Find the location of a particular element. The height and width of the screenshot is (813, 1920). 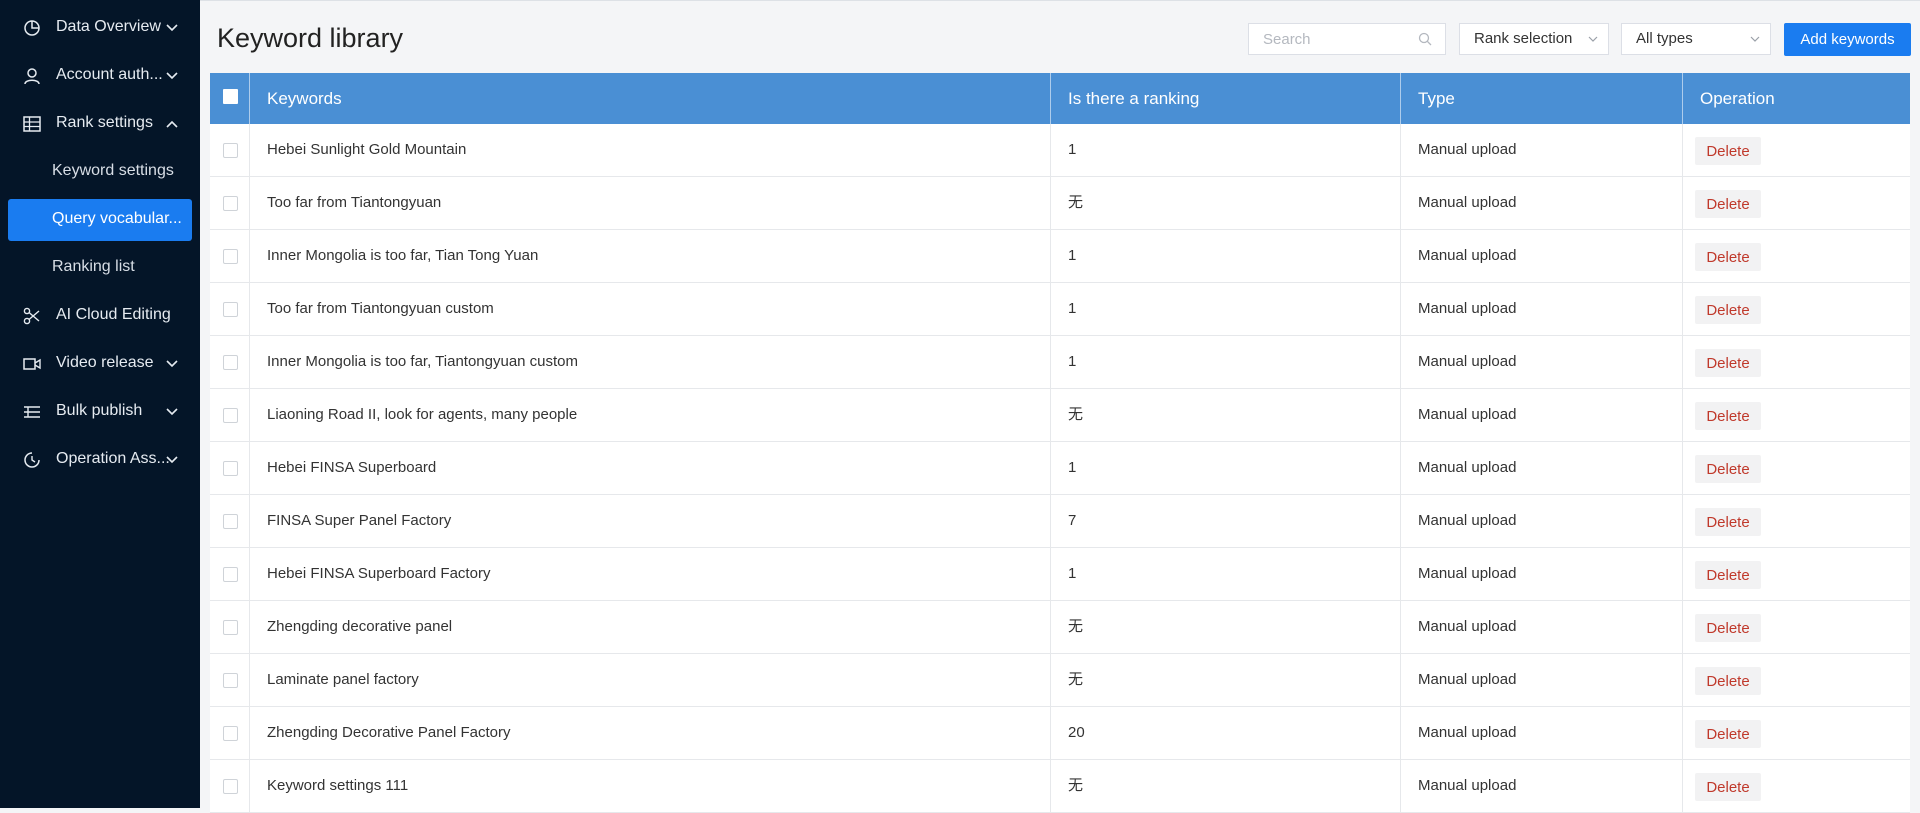

pie-chart-icon is located at coordinates (32, 28).